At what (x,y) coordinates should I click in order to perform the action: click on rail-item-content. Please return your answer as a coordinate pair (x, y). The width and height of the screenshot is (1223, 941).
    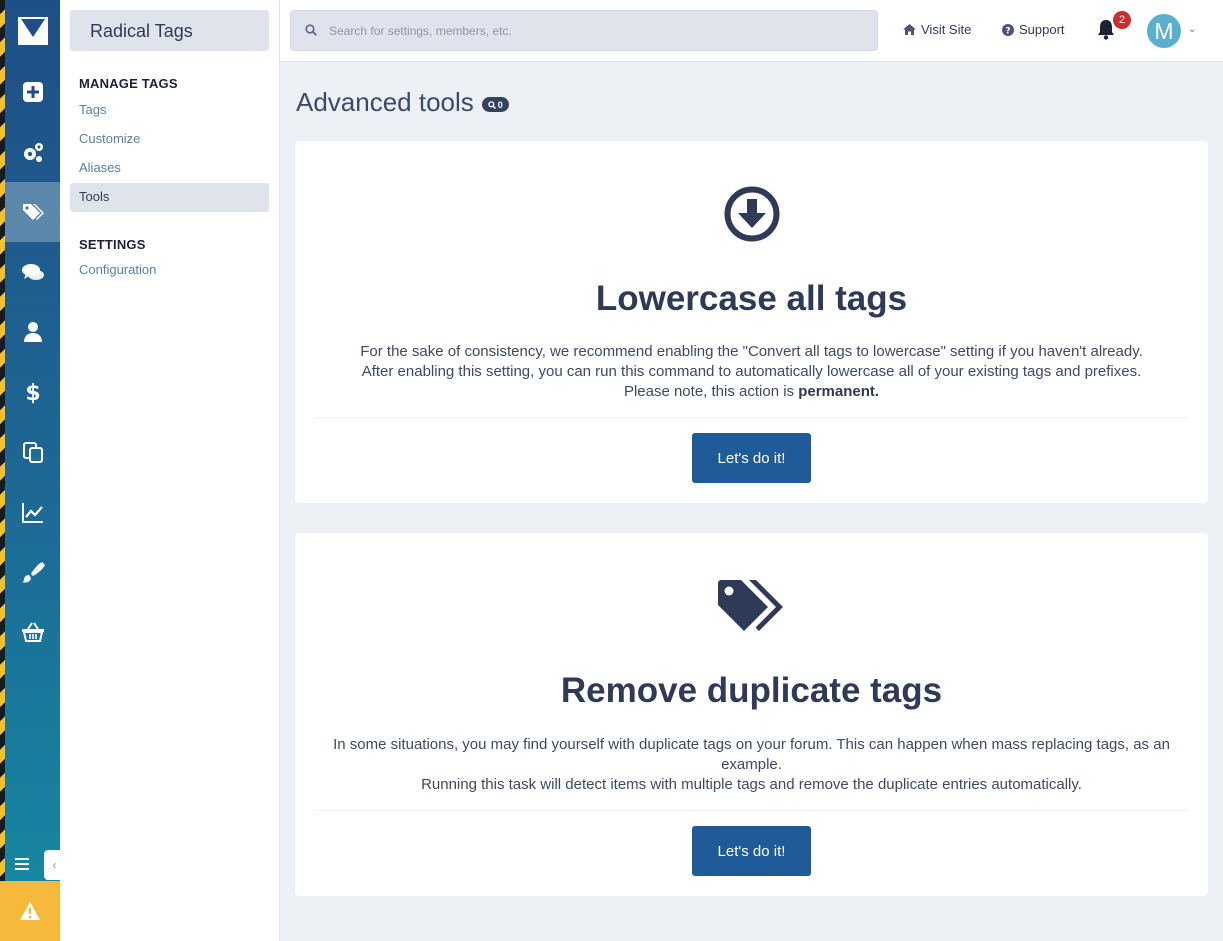
    Looking at the image, I should click on (32, 452).